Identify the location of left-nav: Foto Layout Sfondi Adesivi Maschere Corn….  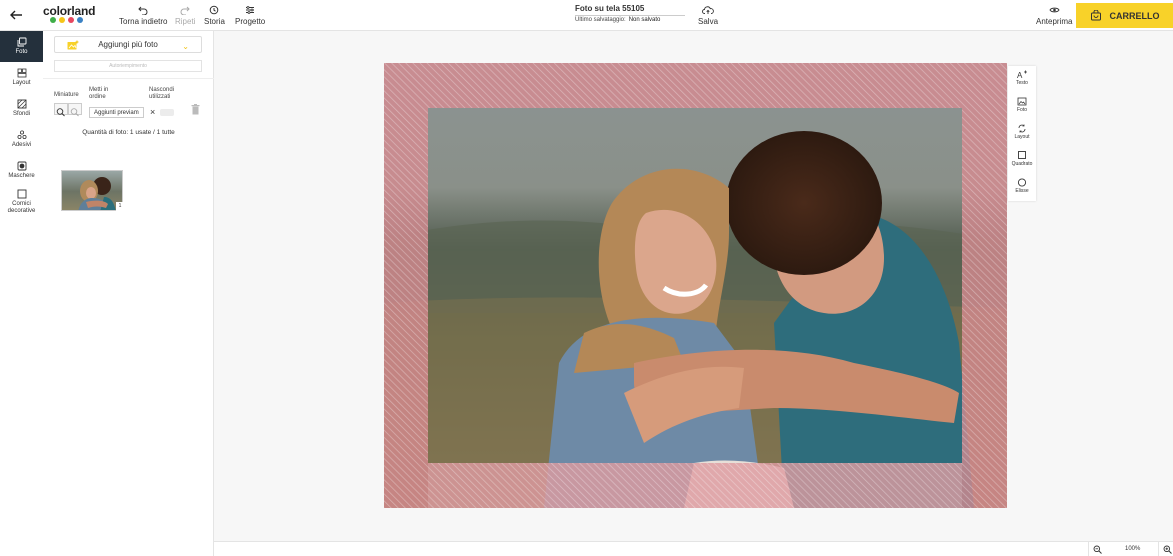
(21, 293).